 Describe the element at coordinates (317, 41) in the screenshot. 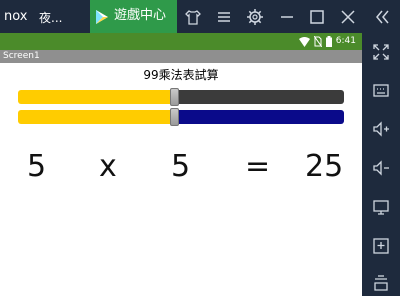

I see `no-sim-icon` at that location.